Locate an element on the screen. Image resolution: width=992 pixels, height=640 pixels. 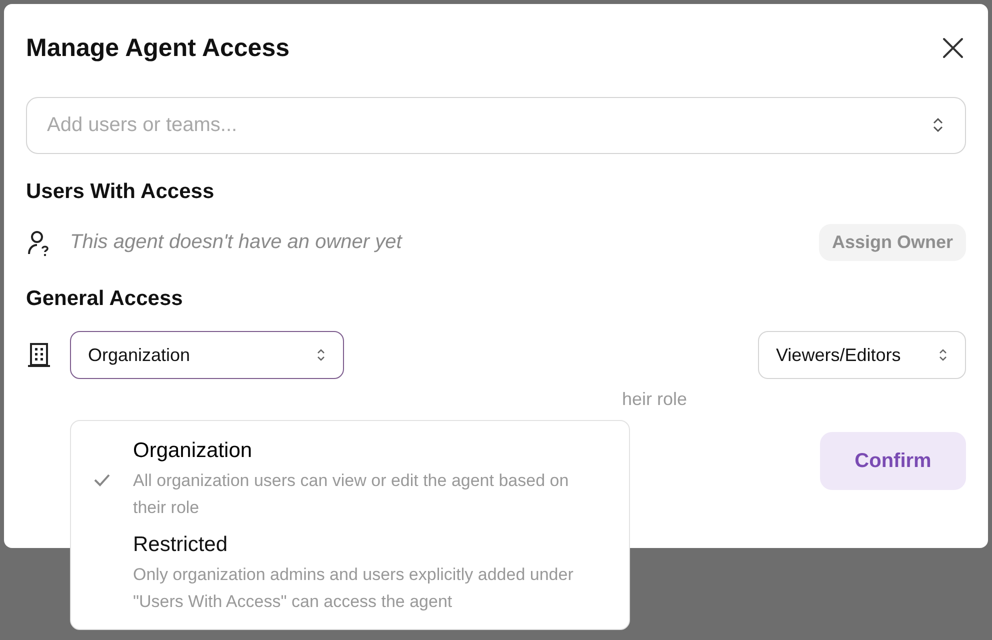
confirm-button: Confirm is located at coordinates (893, 461).